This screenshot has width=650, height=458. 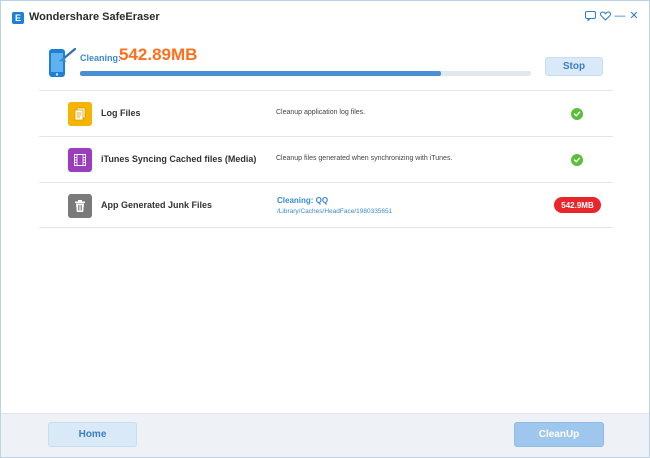 I want to click on home-button: Home, so click(x=92, y=434).